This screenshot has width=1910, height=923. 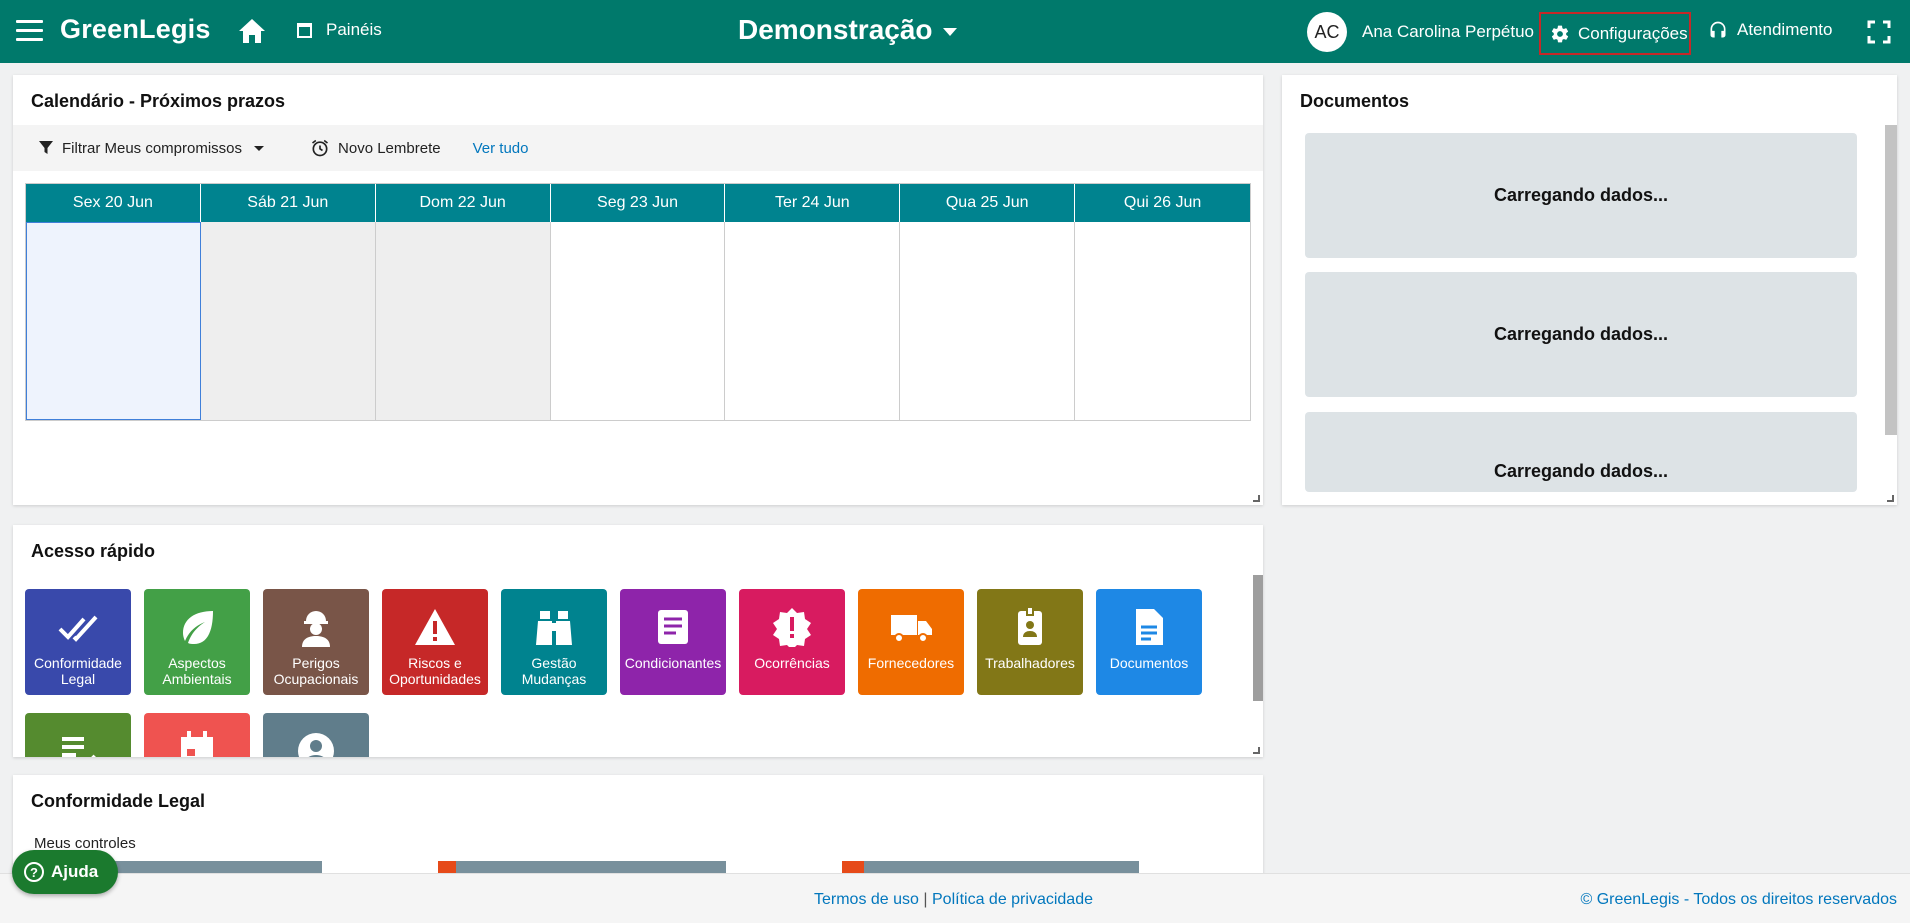 I want to click on tile-condicionantes: Condicionantes, so click(x=673, y=642).